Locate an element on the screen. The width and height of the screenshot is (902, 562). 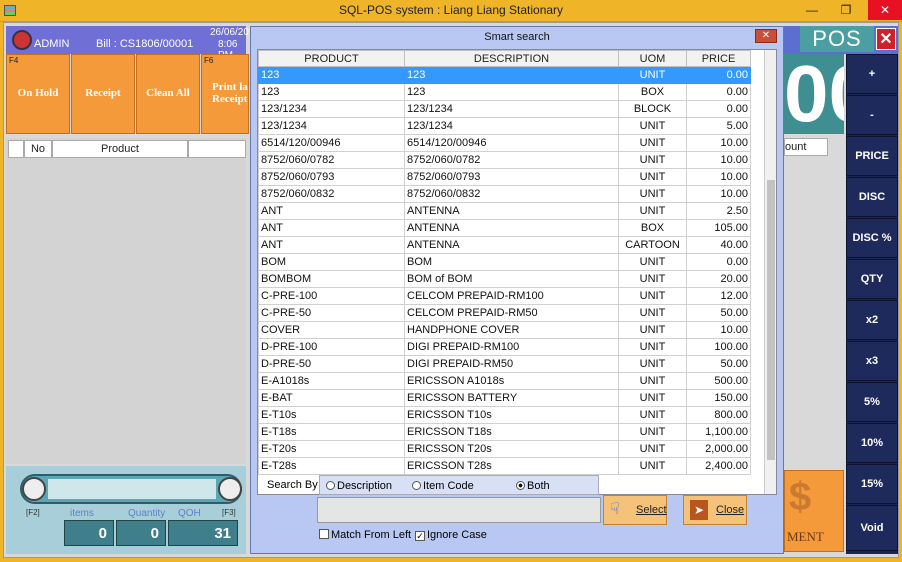
close-button: ➤ Close is located at coordinates (715, 510).